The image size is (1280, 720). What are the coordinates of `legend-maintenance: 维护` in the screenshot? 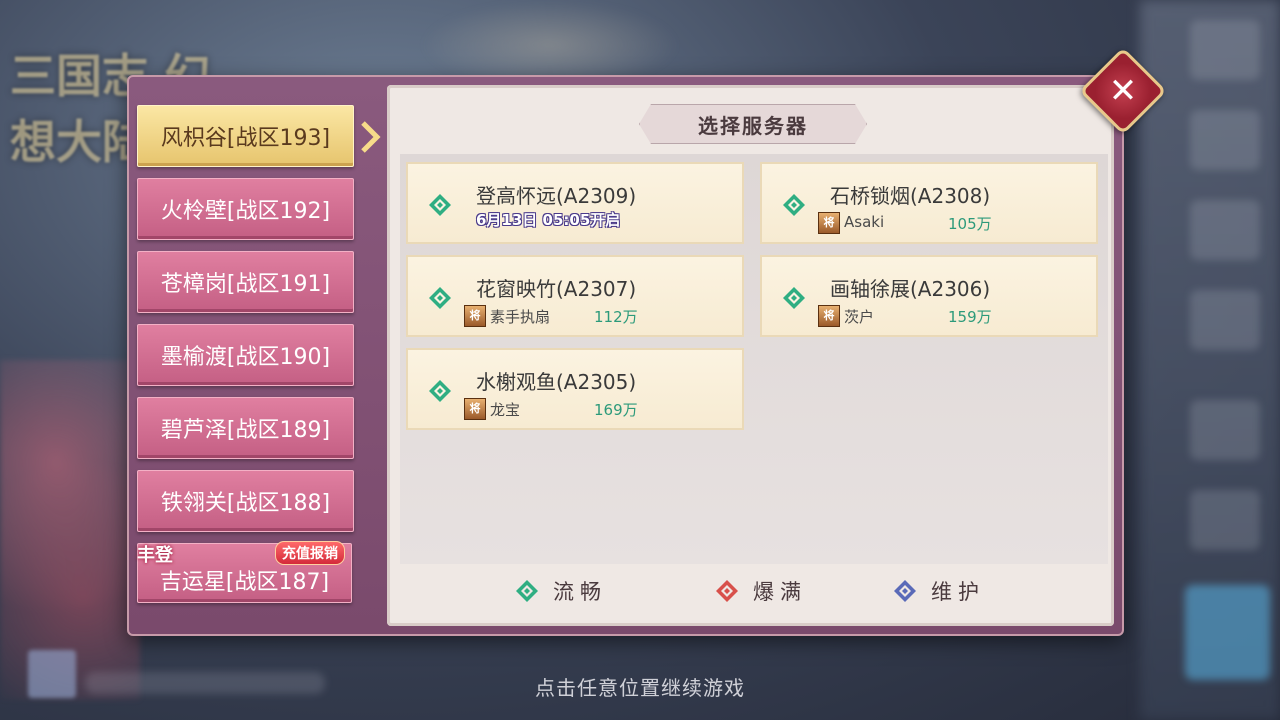 It's located at (939, 591).